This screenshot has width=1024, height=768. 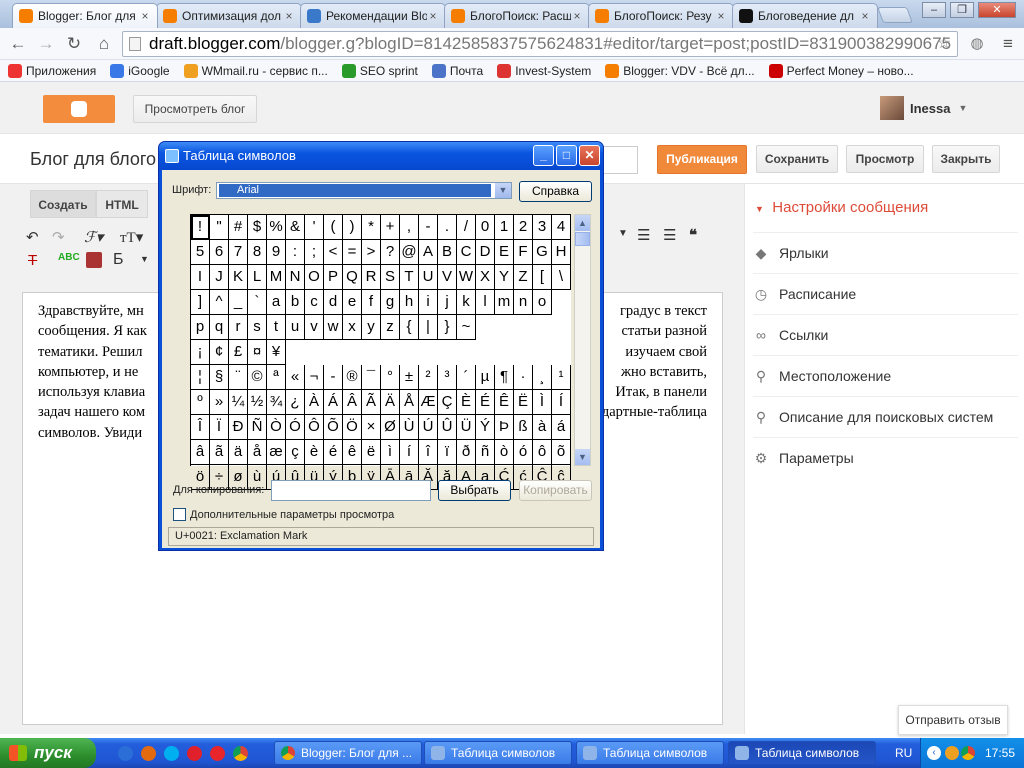 What do you see at coordinates (542, 227) in the screenshot?
I see `char-cell: 3` at bounding box center [542, 227].